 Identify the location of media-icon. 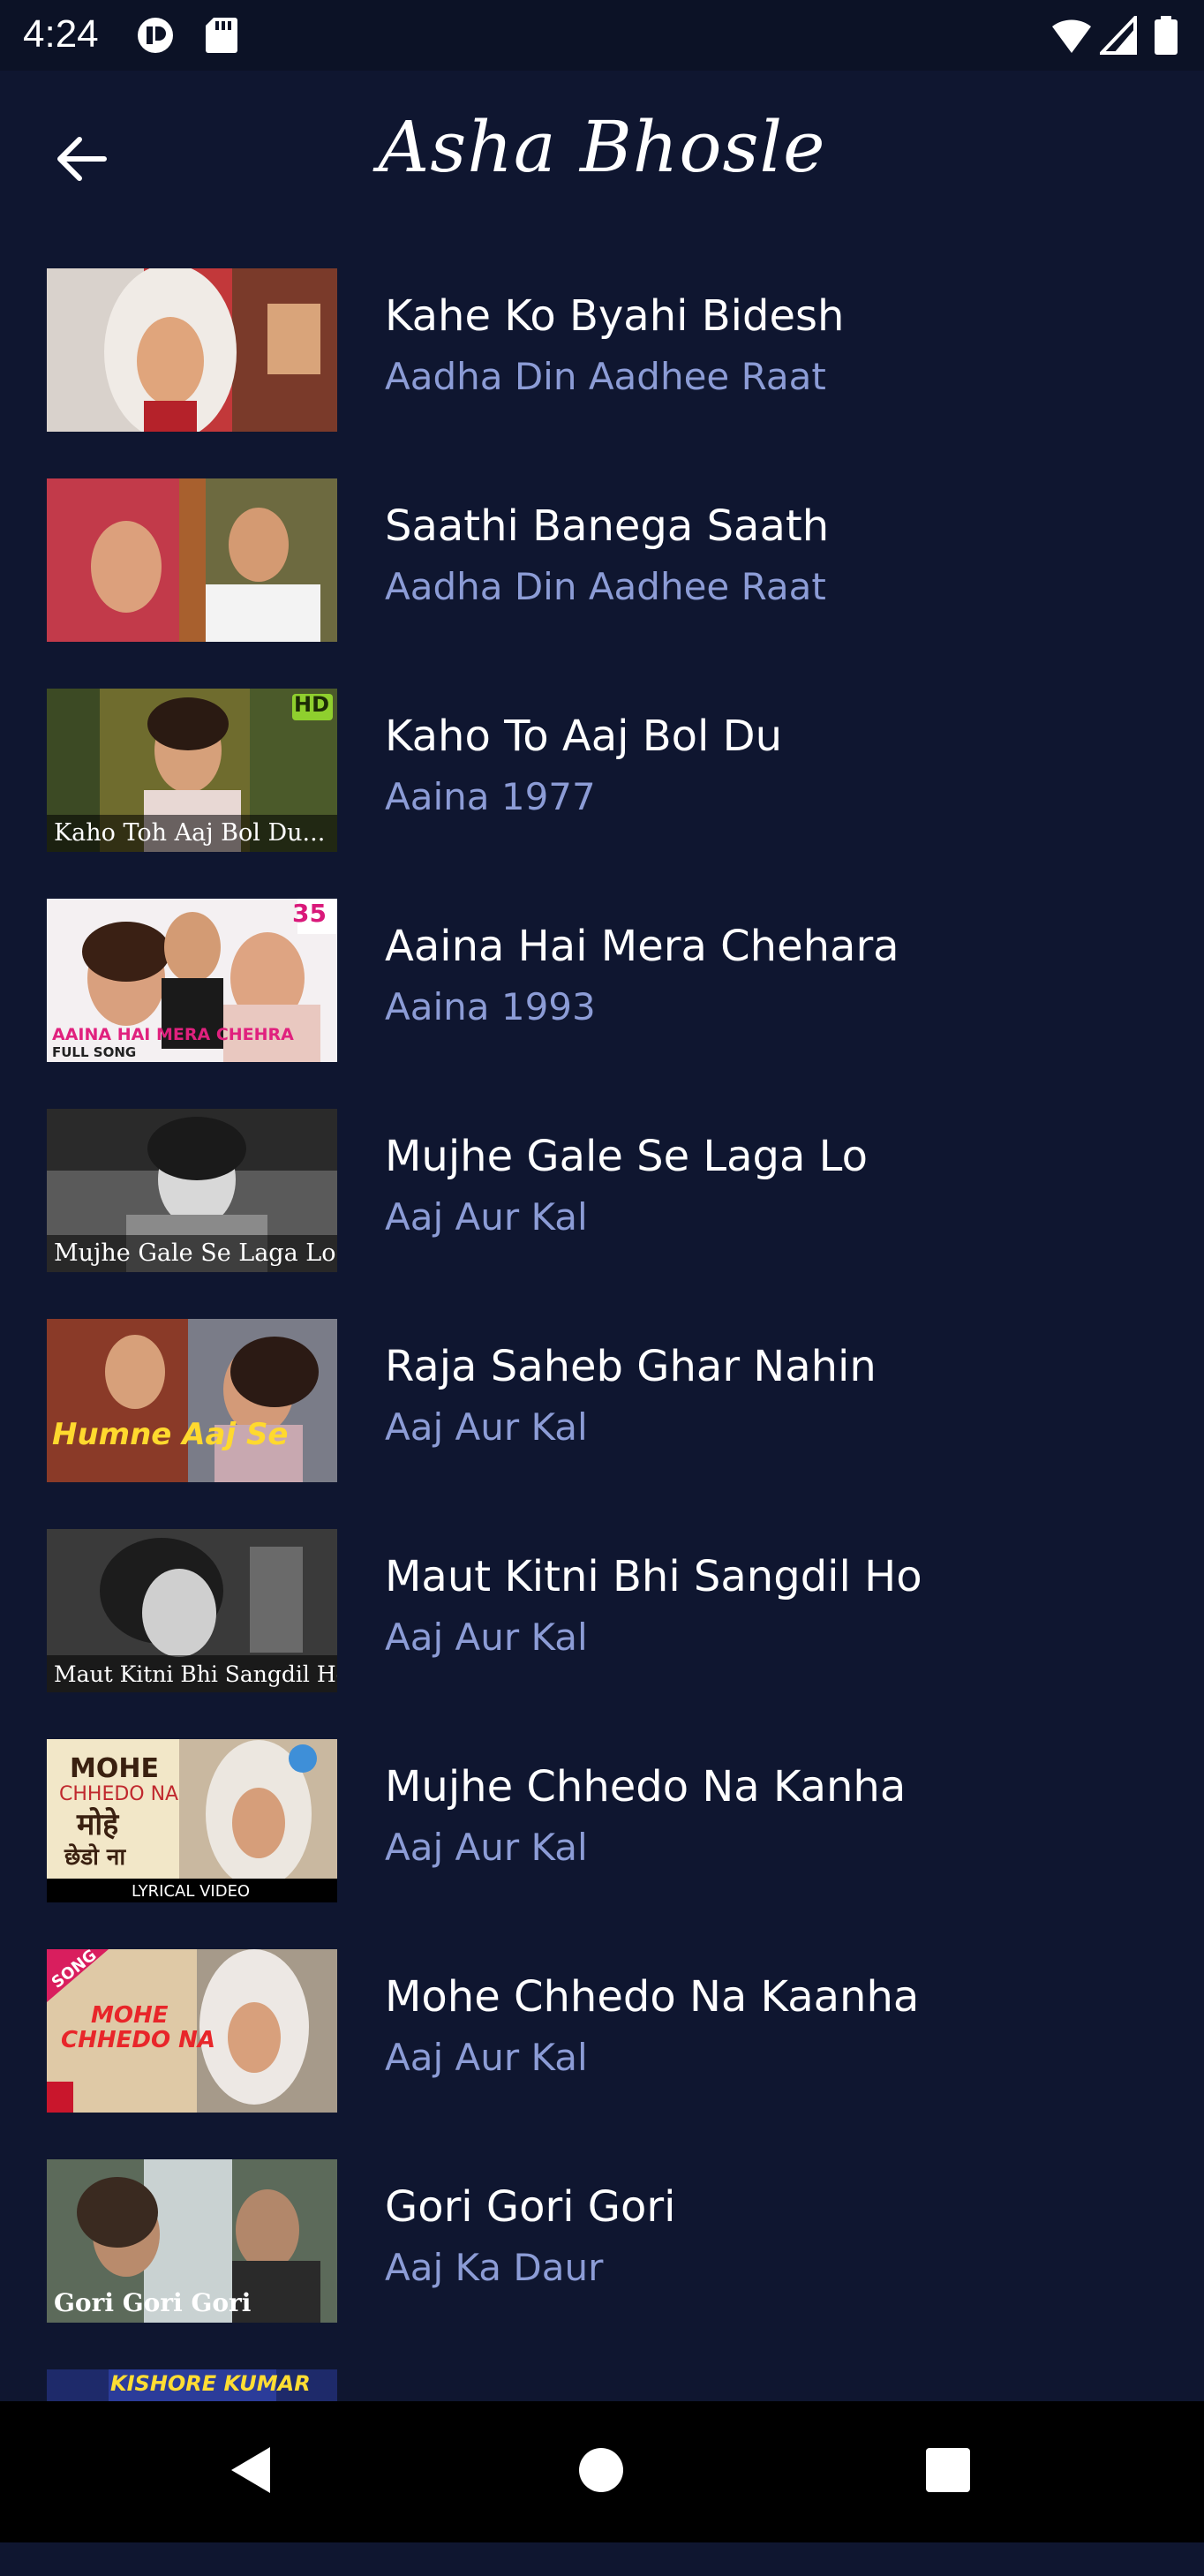
(155, 37).